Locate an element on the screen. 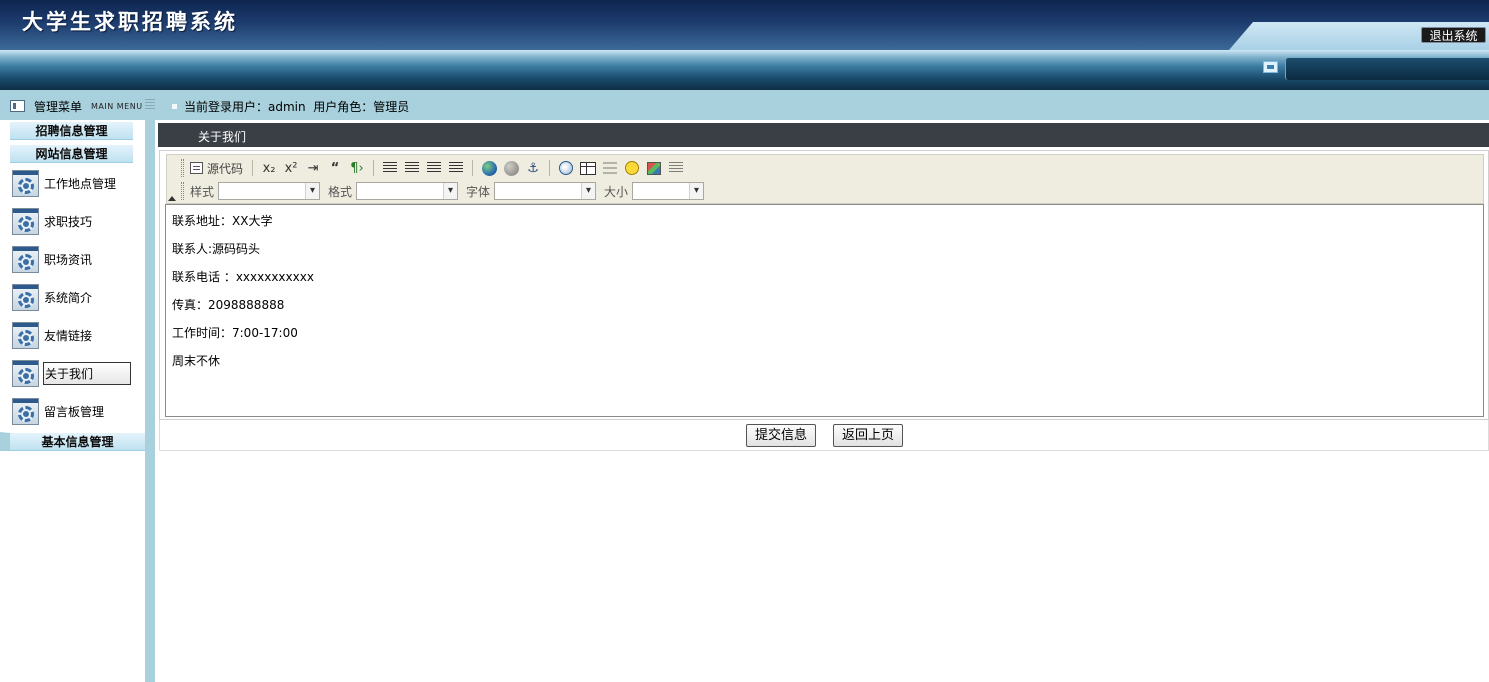  sidebar-item-work-location: 工作地点管理 is located at coordinates (74, 183).